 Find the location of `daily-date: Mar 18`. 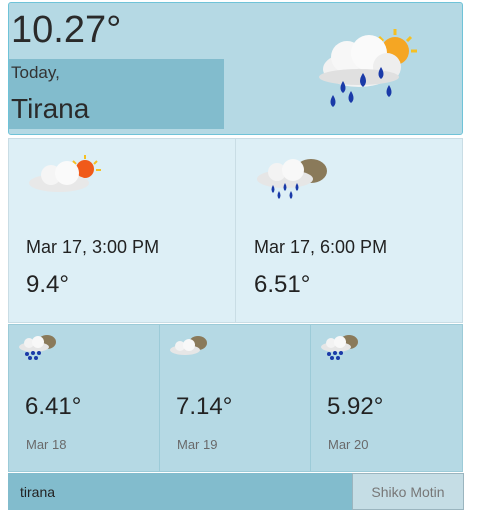

daily-date: Mar 18 is located at coordinates (46, 444).